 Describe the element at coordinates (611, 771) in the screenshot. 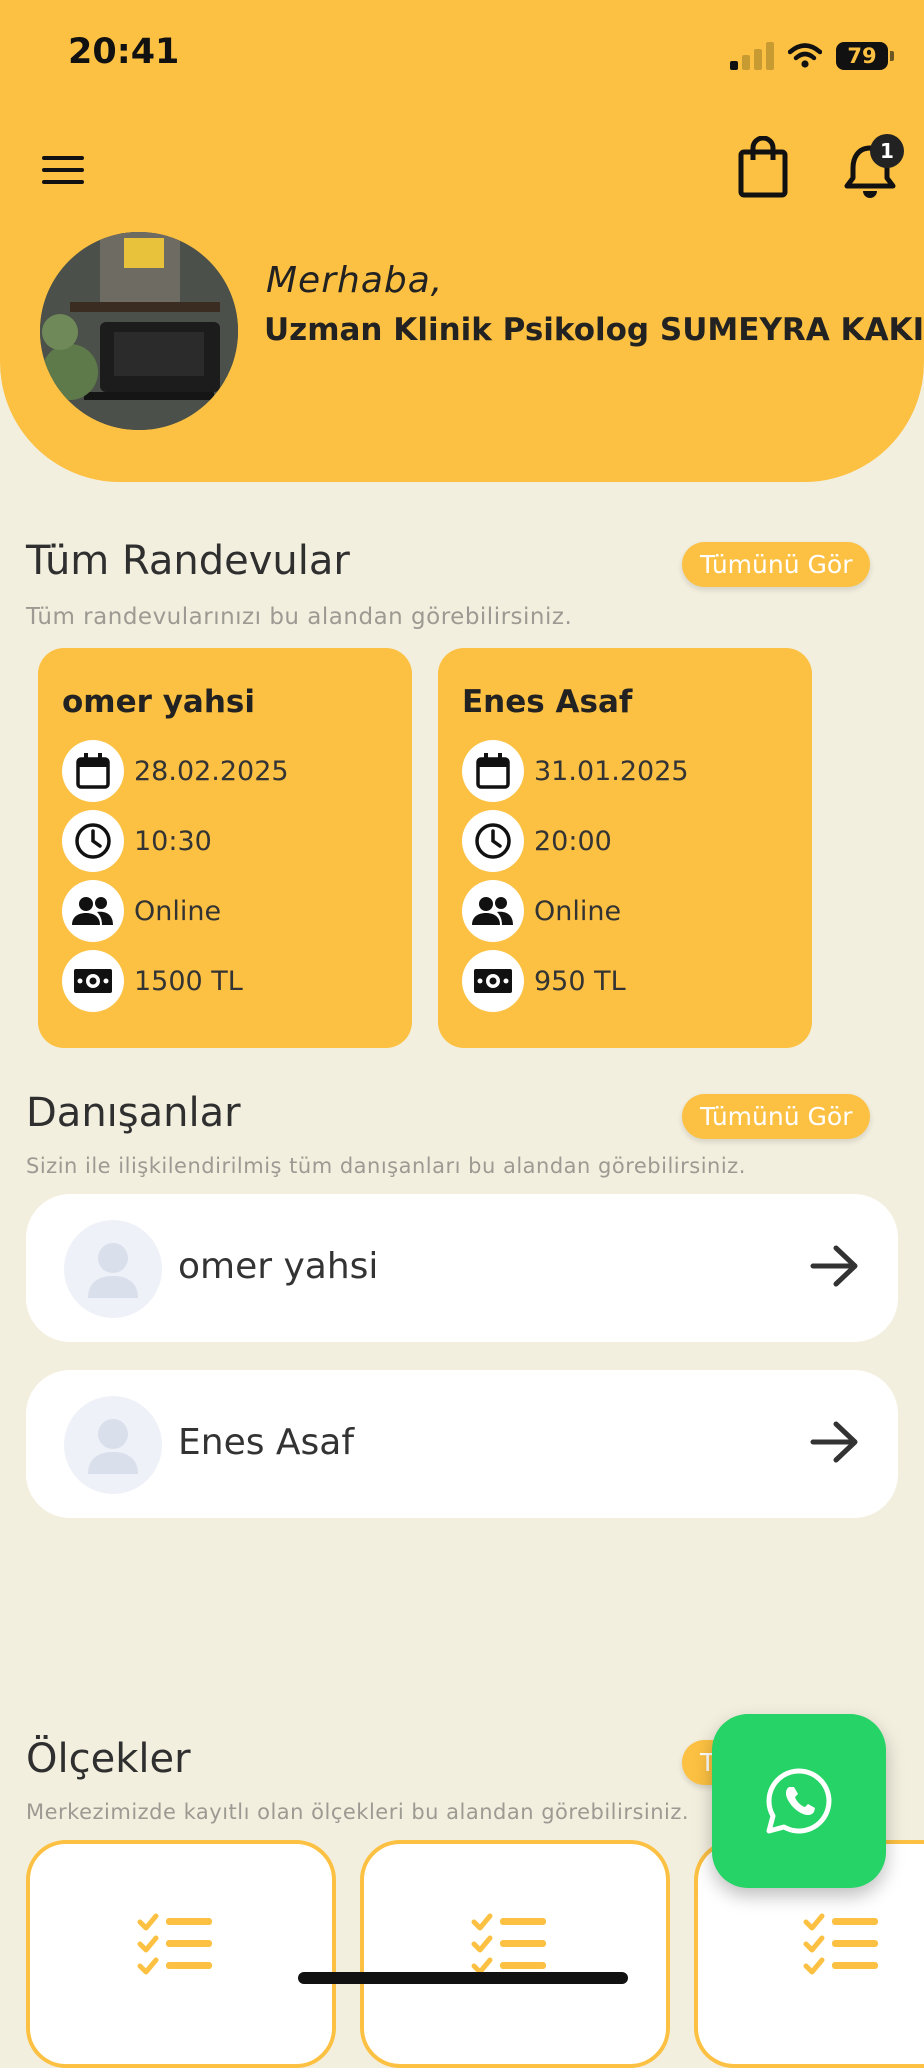

I see `appointment-date: 31.01.2025` at that location.